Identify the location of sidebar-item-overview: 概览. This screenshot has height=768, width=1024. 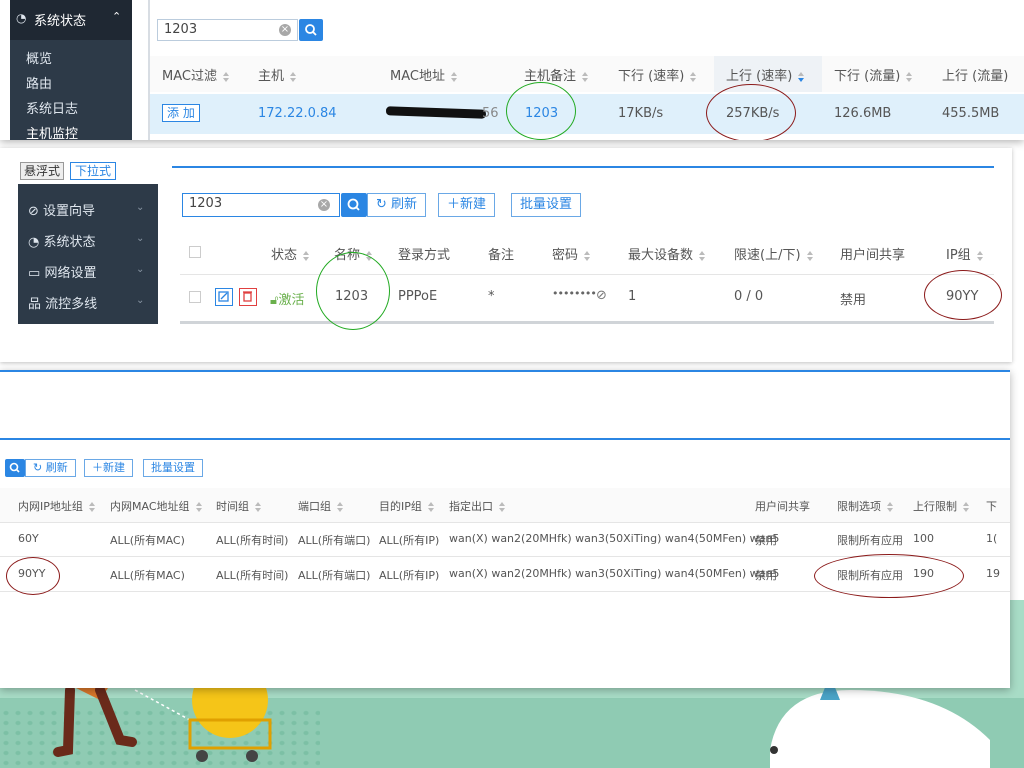
(39, 57).